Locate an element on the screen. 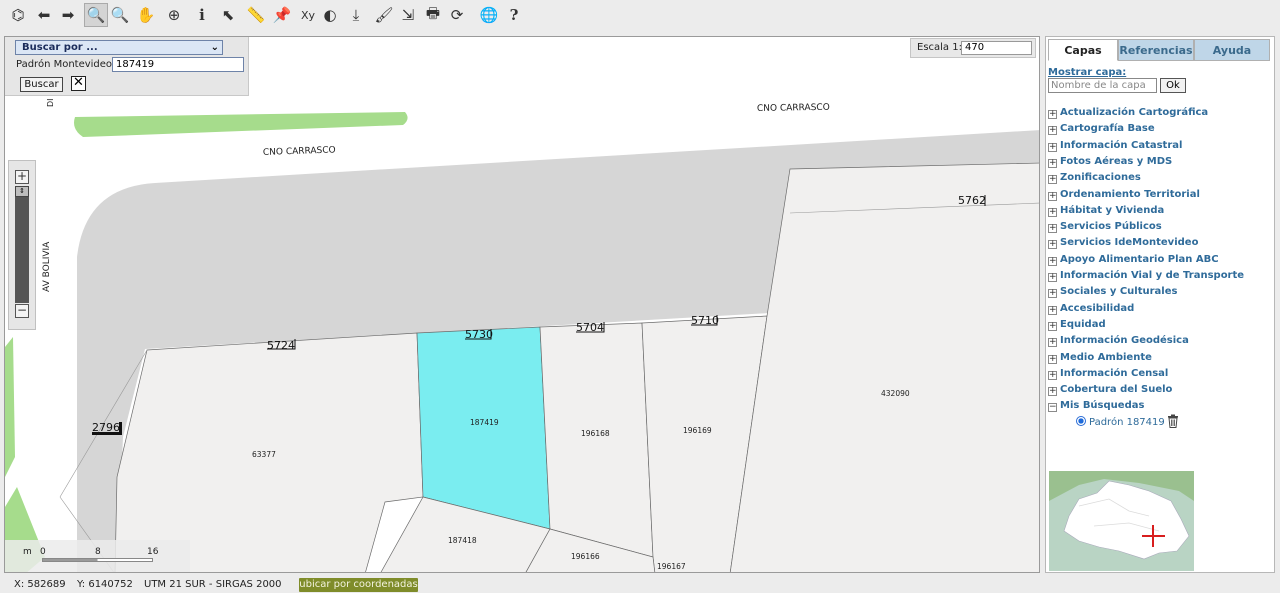 This screenshot has height=593, width=1280. close-icon: ✕ is located at coordinates (78, 83).